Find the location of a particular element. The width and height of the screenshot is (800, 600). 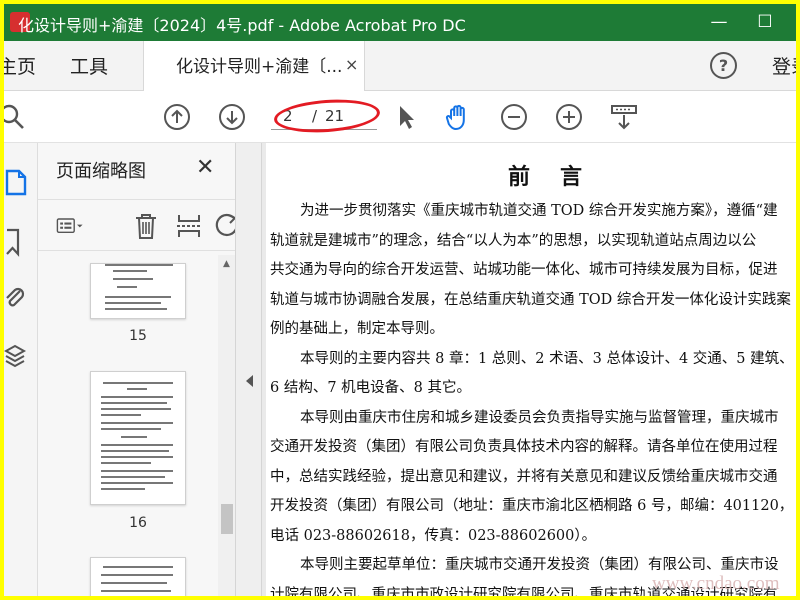

help-icon: ? is located at coordinates (723, 65).